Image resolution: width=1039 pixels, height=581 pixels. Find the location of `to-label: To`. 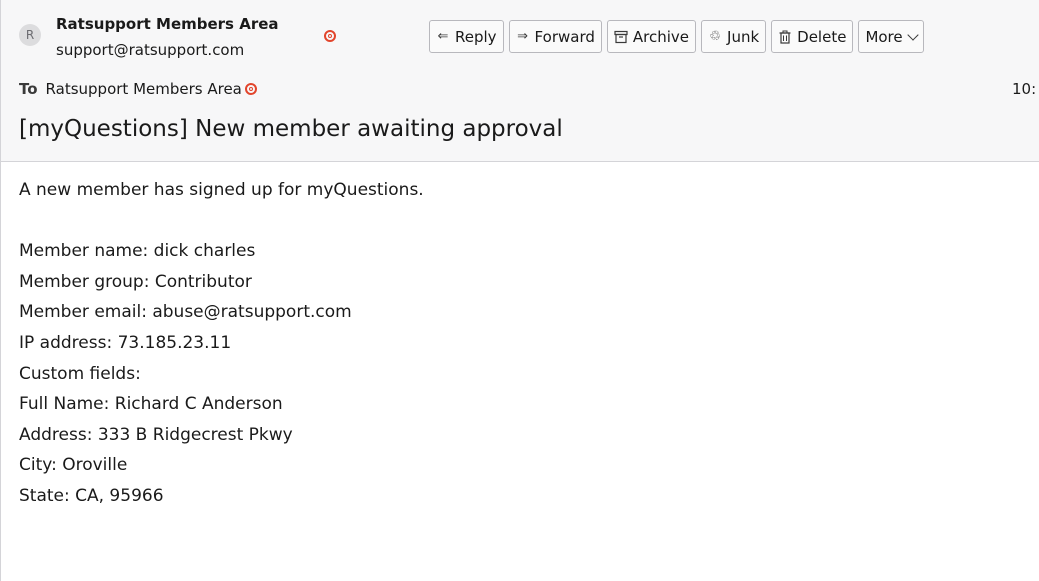

to-label: To is located at coordinates (28, 89).